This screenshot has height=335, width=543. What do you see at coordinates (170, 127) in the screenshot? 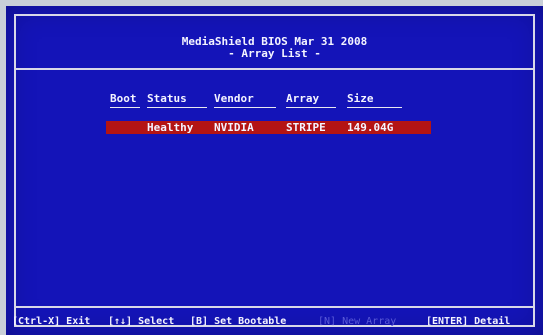
I see `array-row-status: Healthy` at bounding box center [170, 127].